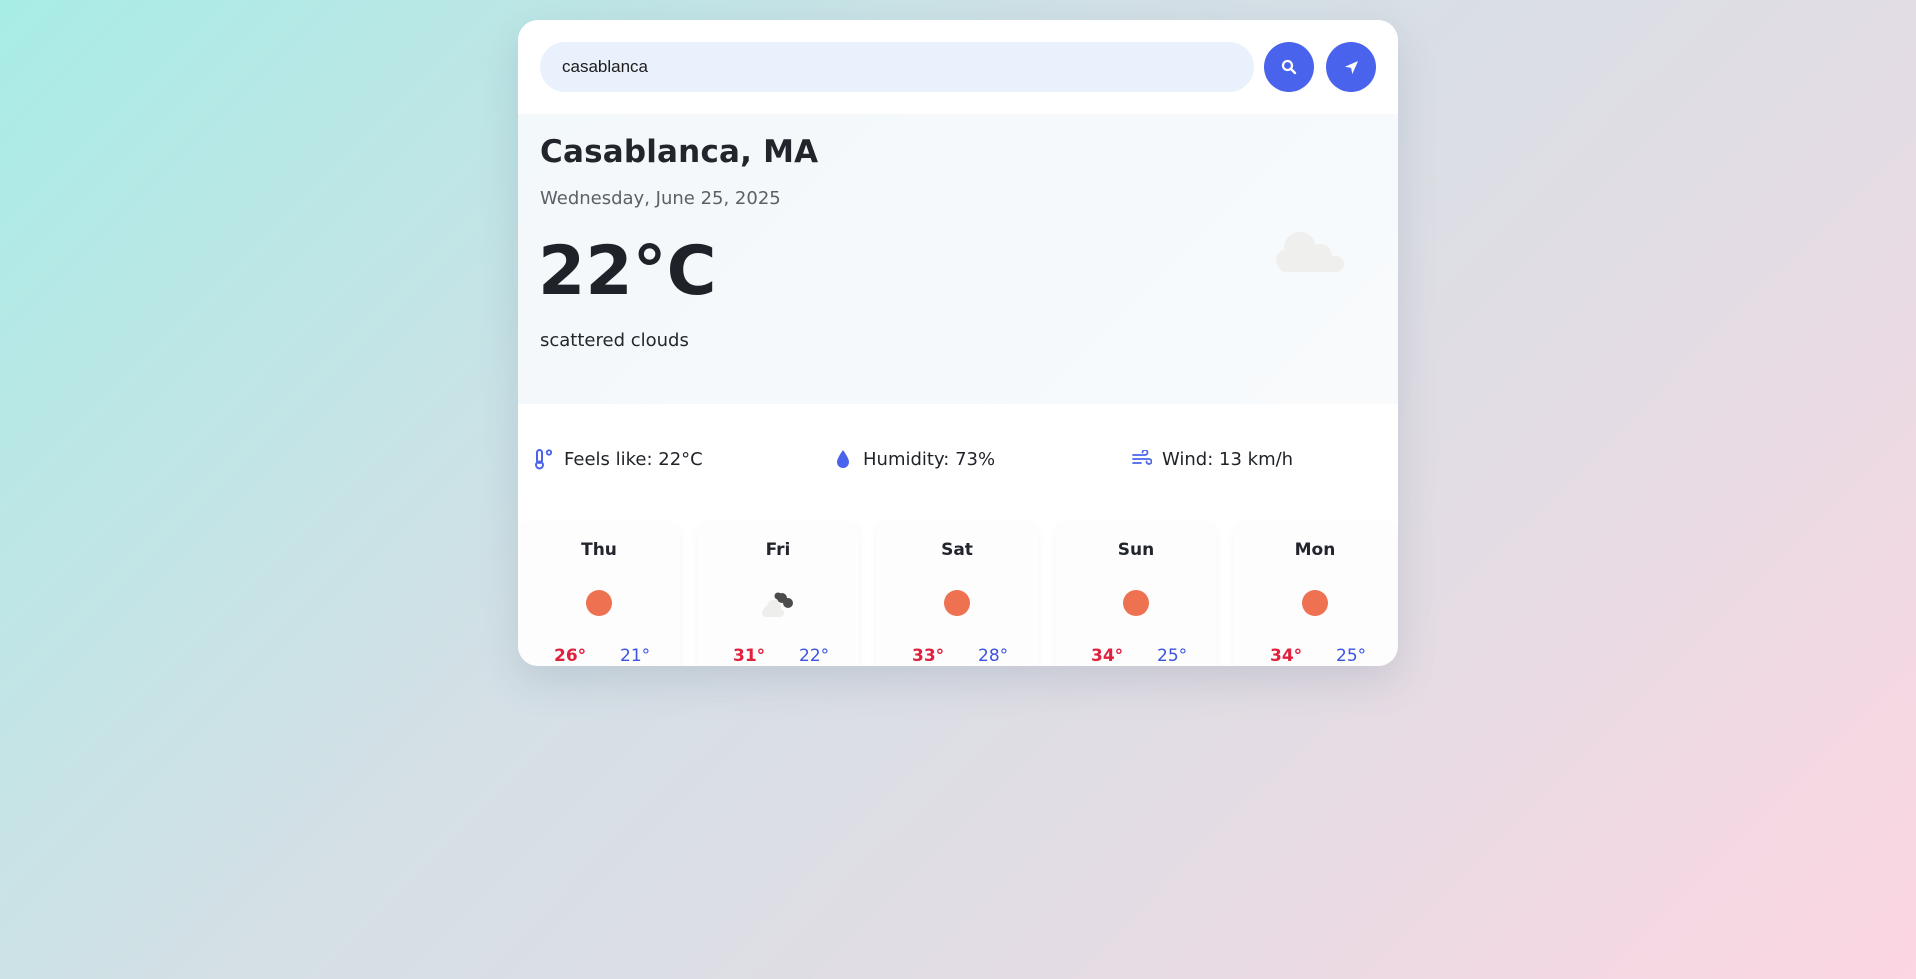 The image size is (1916, 979). I want to click on search-bar, so click(958, 67).